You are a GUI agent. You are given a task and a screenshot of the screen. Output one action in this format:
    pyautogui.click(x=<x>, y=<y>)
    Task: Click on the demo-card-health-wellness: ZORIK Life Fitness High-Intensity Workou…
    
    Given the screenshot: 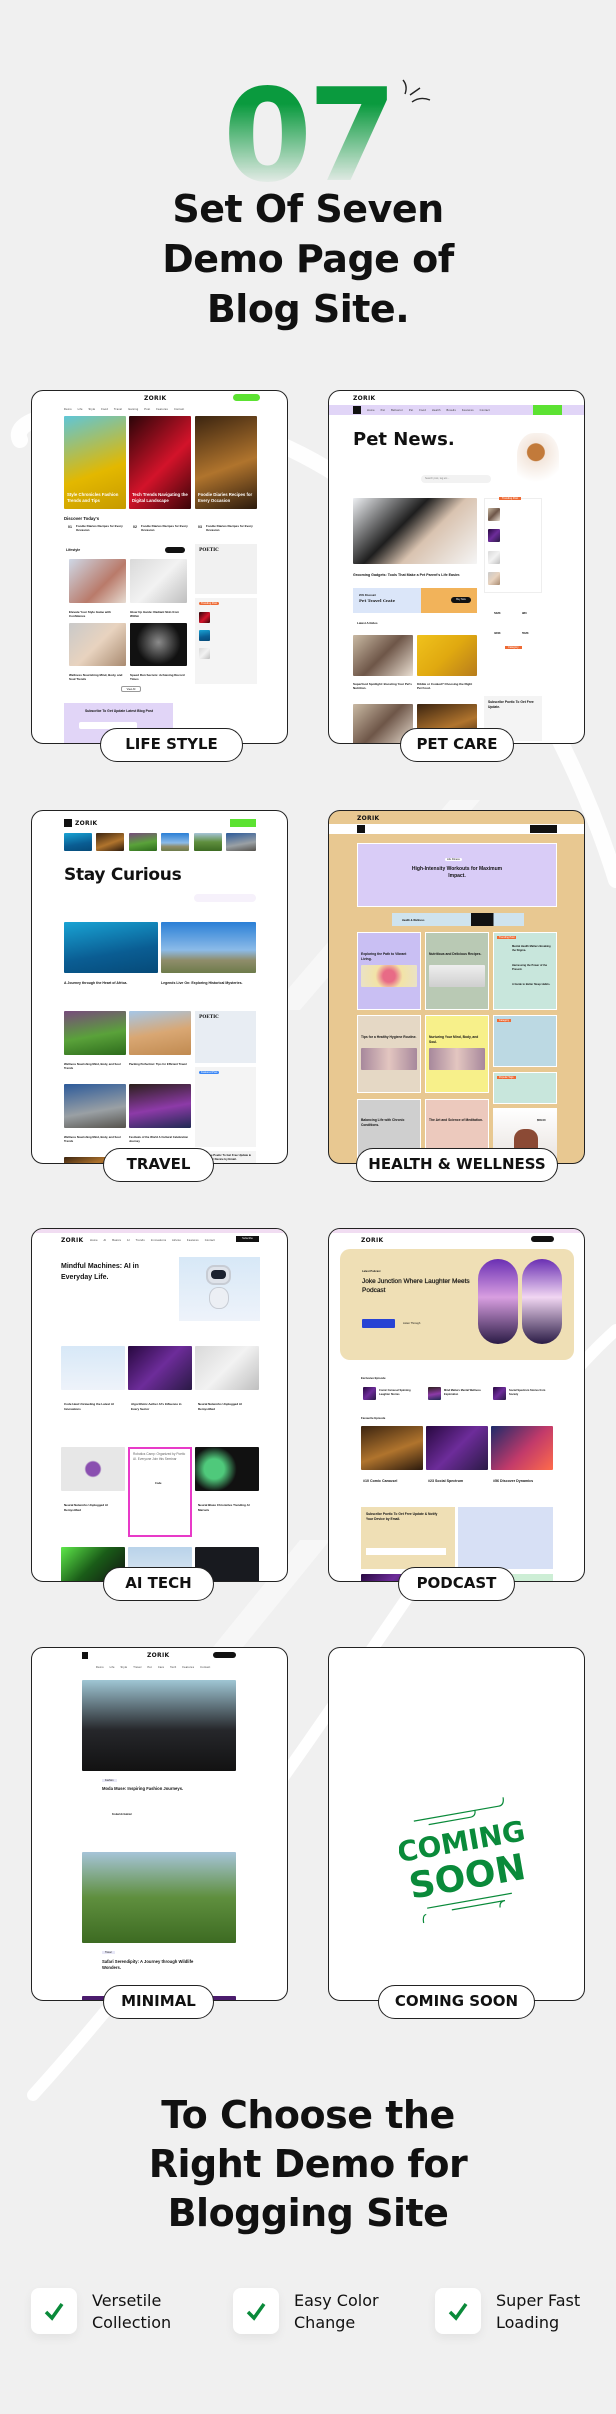 What is the action you would take?
    pyautogui.click(x=456, y=987)
    